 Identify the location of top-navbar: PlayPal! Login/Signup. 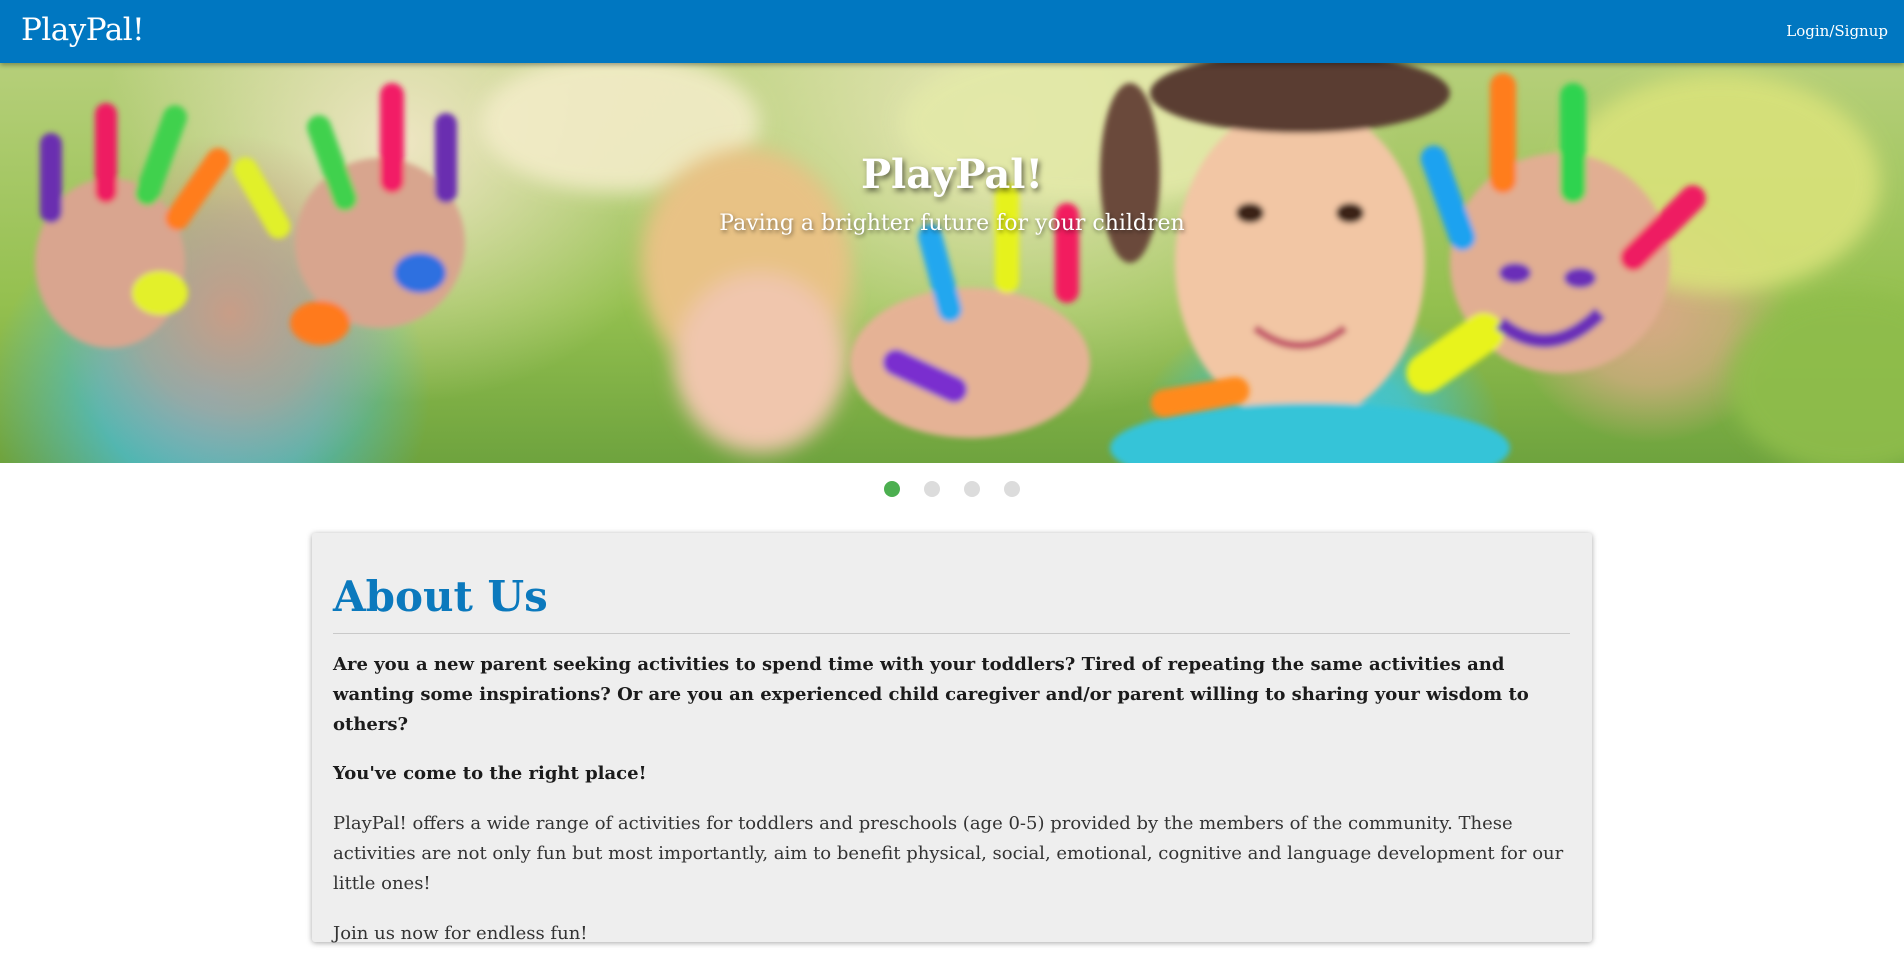
(952, 31).